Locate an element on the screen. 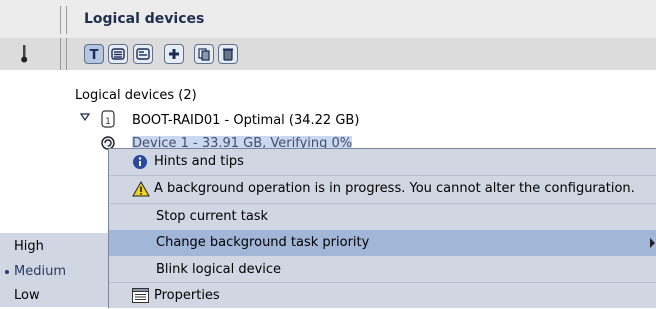 The image size is (656, 309). priority-submenu: High Medium Low is located at coordinates (54, 270).